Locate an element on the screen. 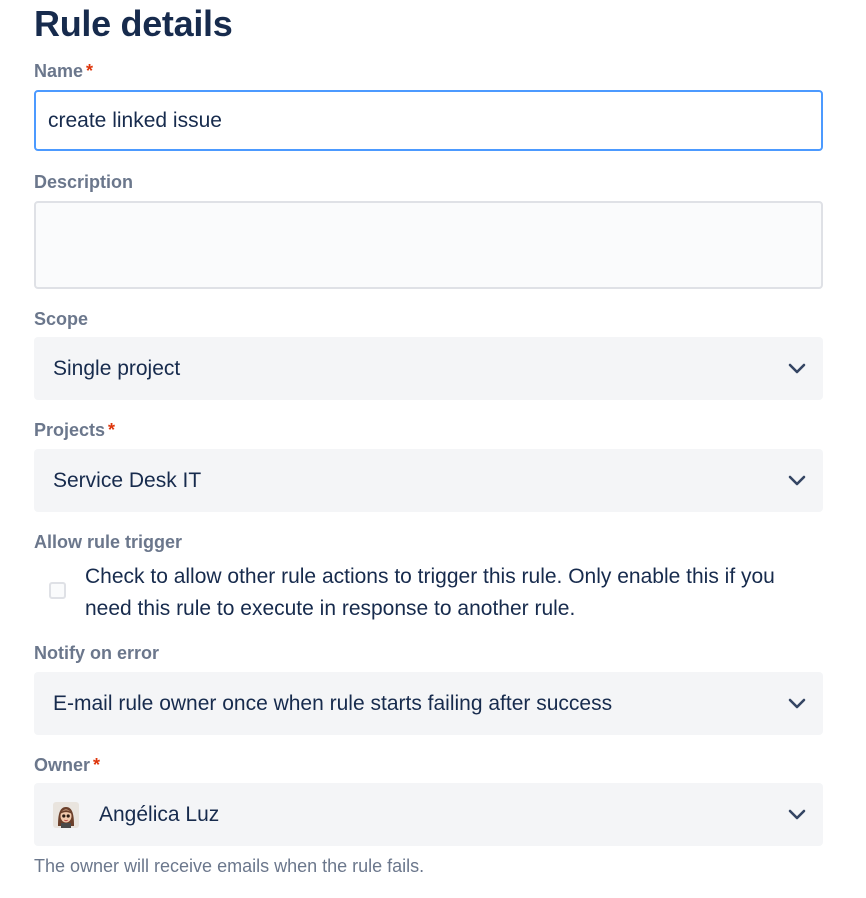 The image size is (866, 898). description-input is located at coordinates (428, 245).